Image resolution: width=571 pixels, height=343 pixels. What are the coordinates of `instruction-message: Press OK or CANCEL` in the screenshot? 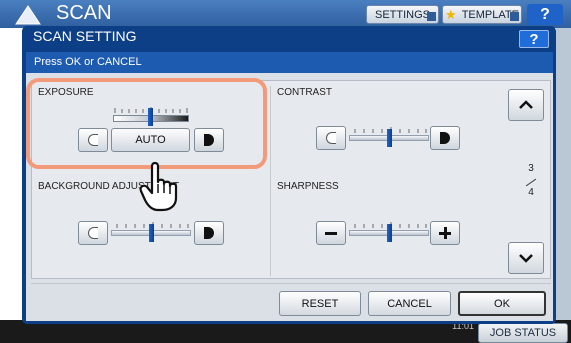 It's located at (88, 62).